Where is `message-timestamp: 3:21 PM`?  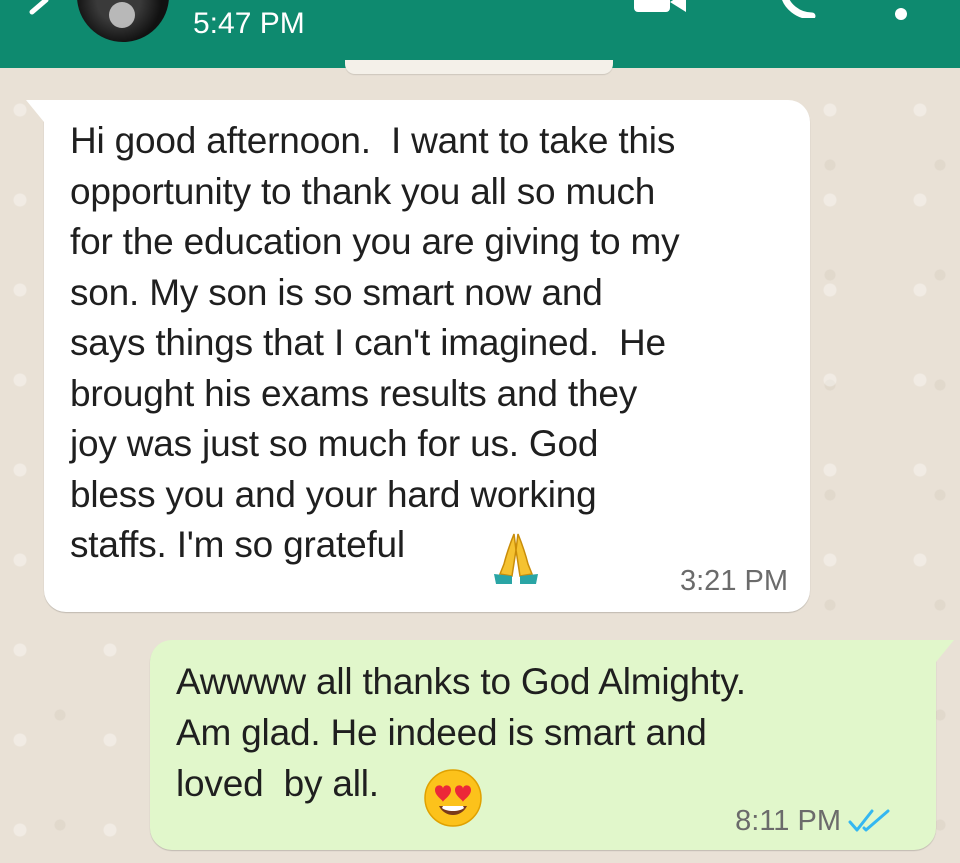 message-timestamp: 3:21 PM is located at coordinates (734, 581).